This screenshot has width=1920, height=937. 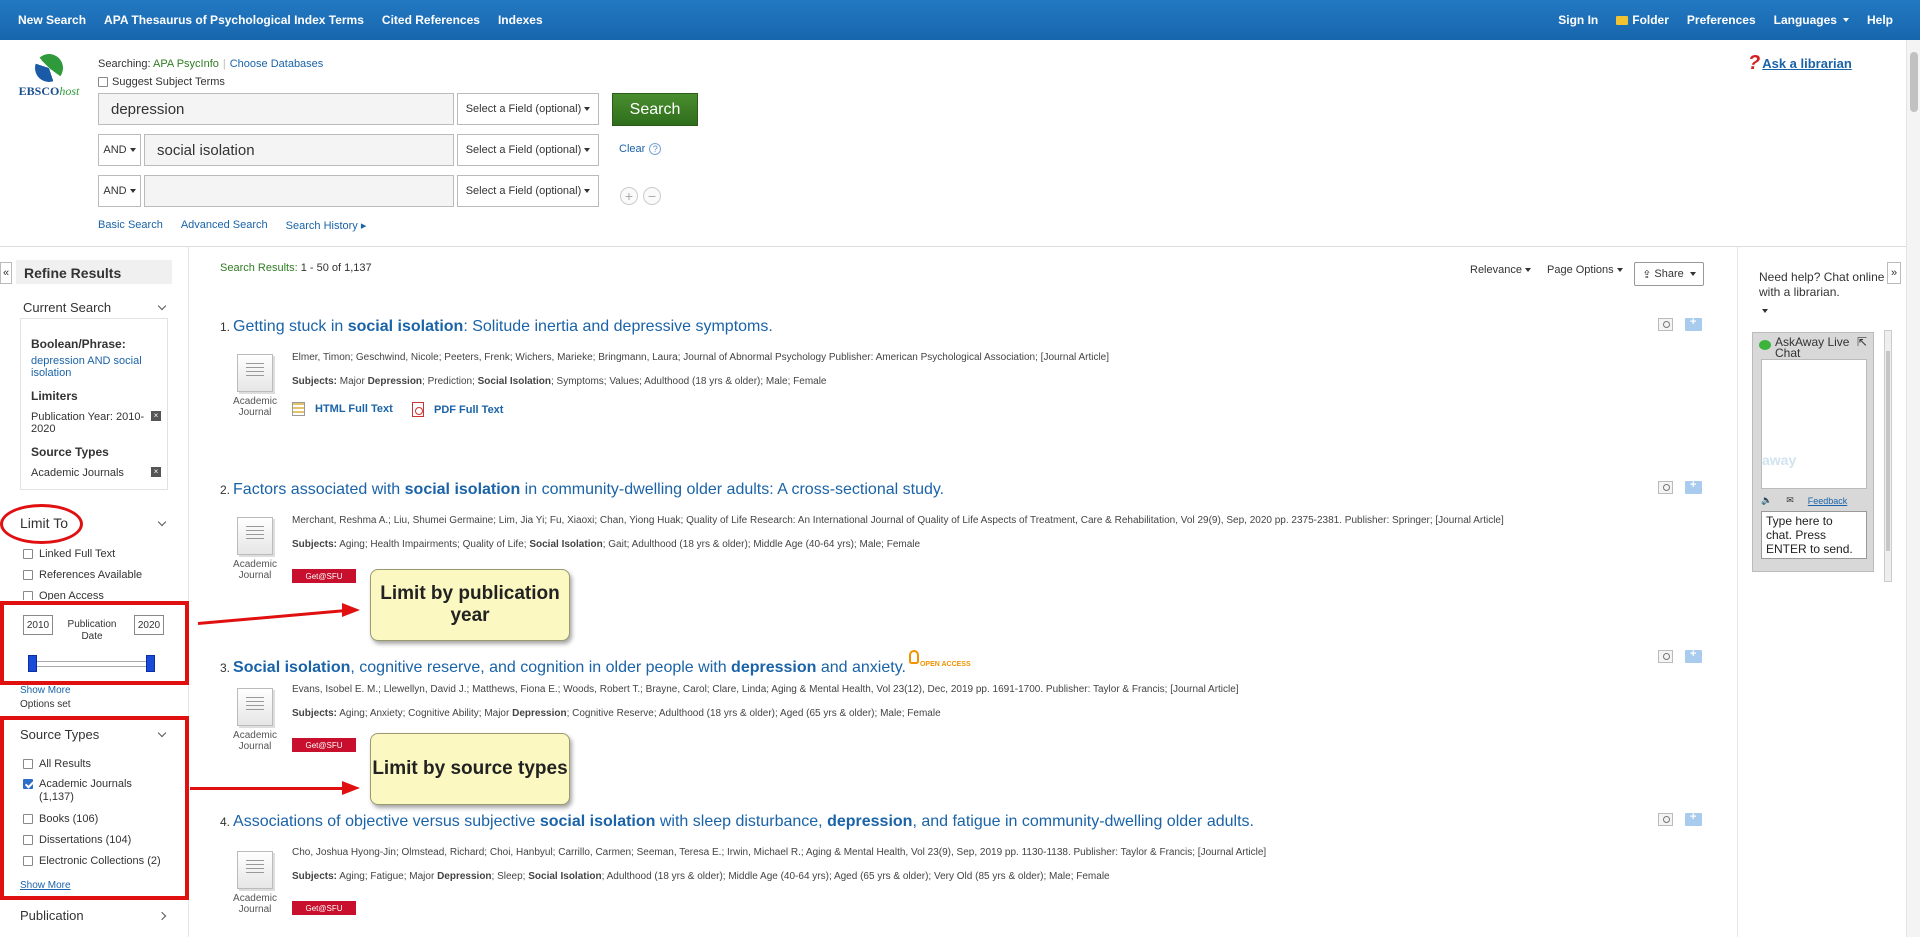 I want to click on basic-search-link: Basic Search, so click(x=130, y=225).